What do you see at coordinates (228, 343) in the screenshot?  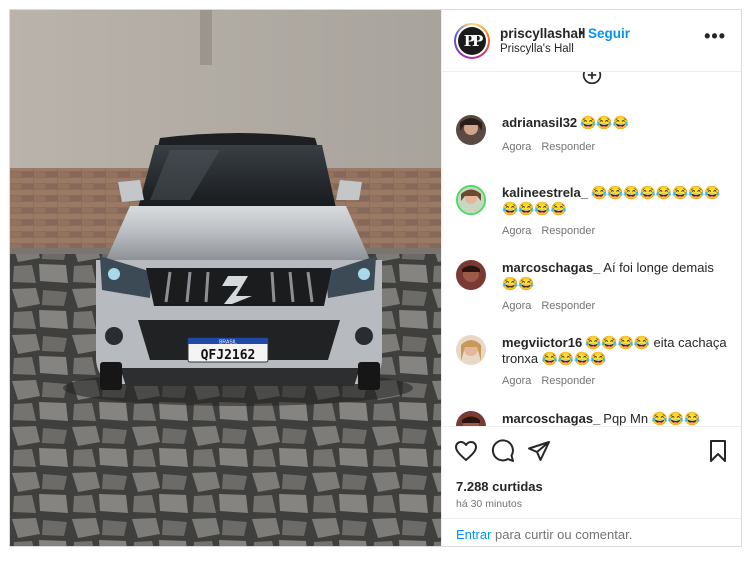 I see `plate-country: BRASIL` at bounding box center [228, 343].